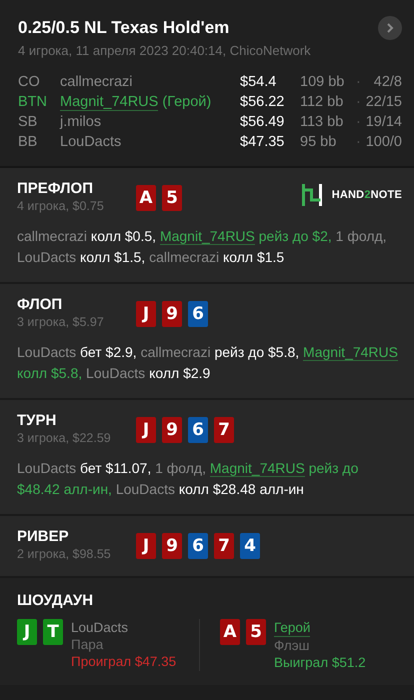 The height and width of the screenshot is (700, 414). Describe the element at coordinates (53, 632) in the screenshot. I see `playing-card: T` at that location.